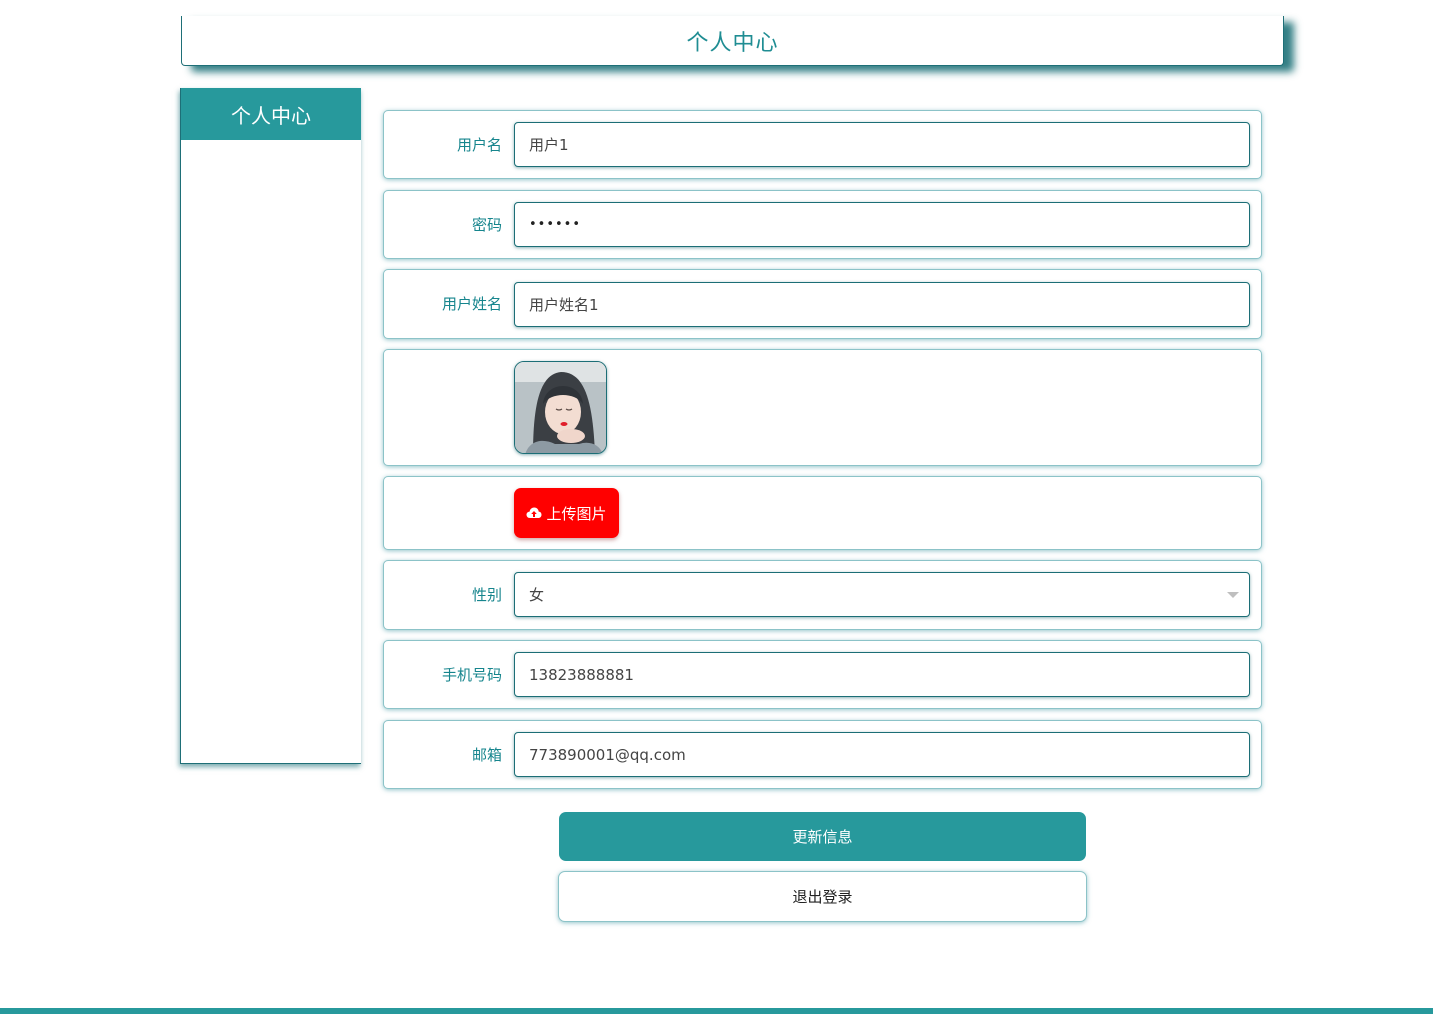  I want to click on form-row-avatar, so click(822, 407).